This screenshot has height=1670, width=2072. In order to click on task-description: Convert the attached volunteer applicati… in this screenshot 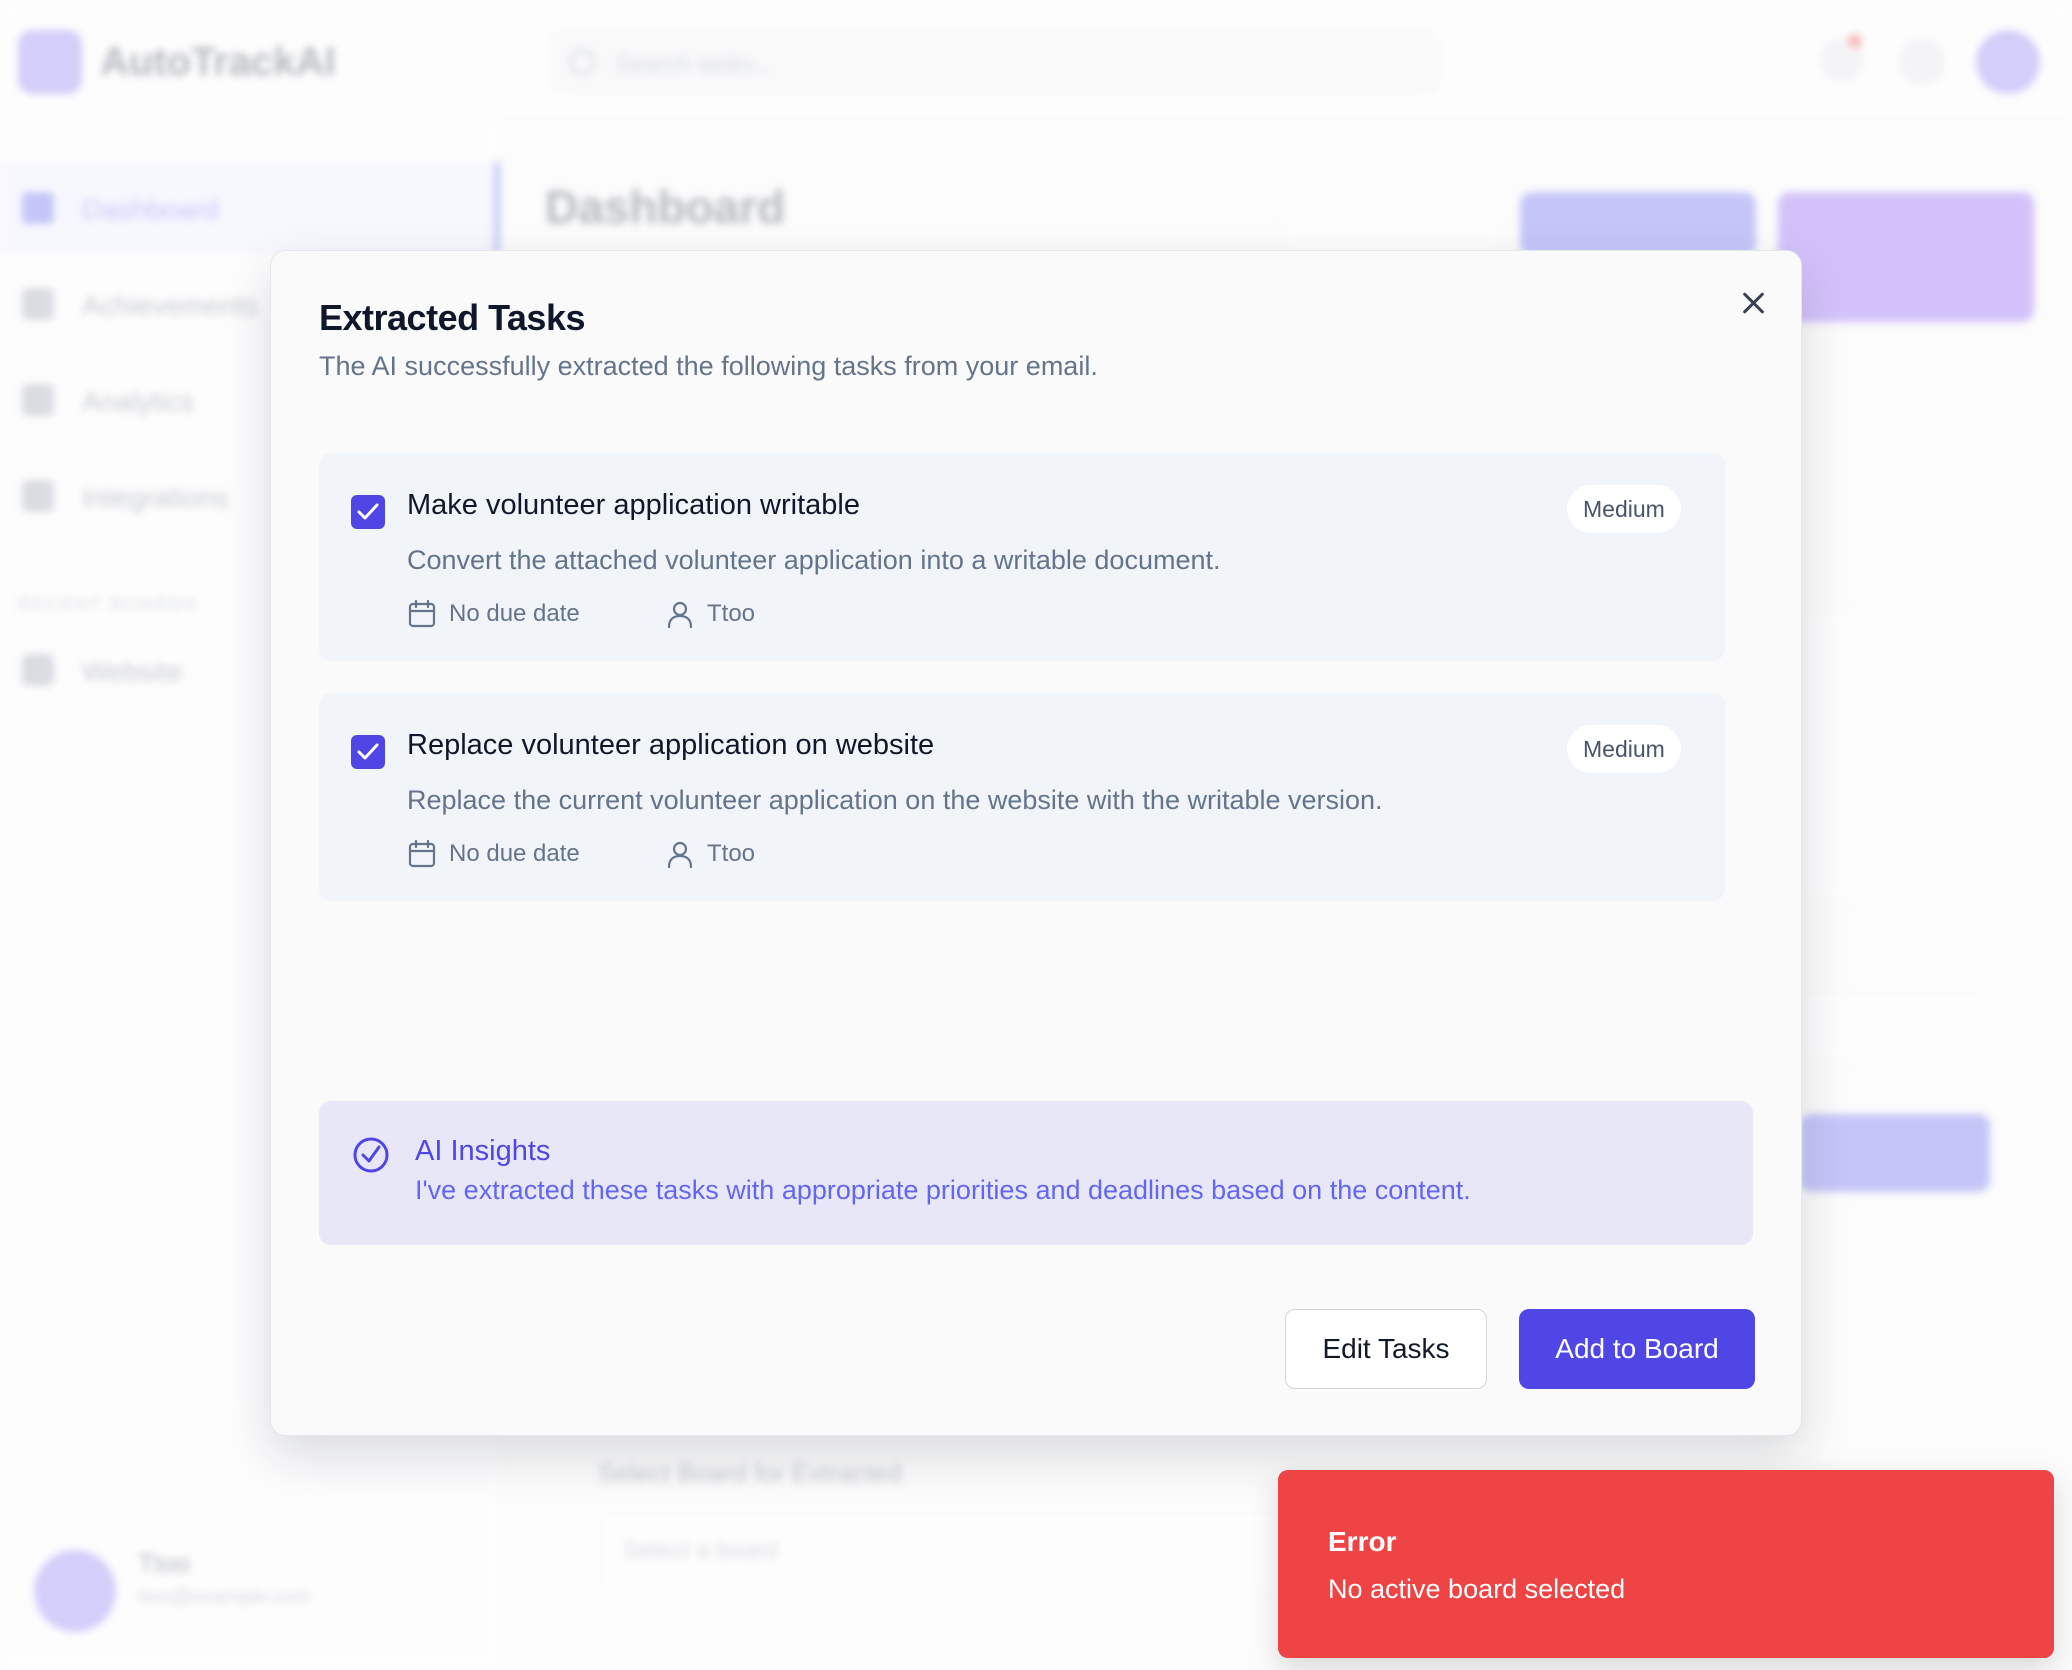, I will do `click(814, 560)`.